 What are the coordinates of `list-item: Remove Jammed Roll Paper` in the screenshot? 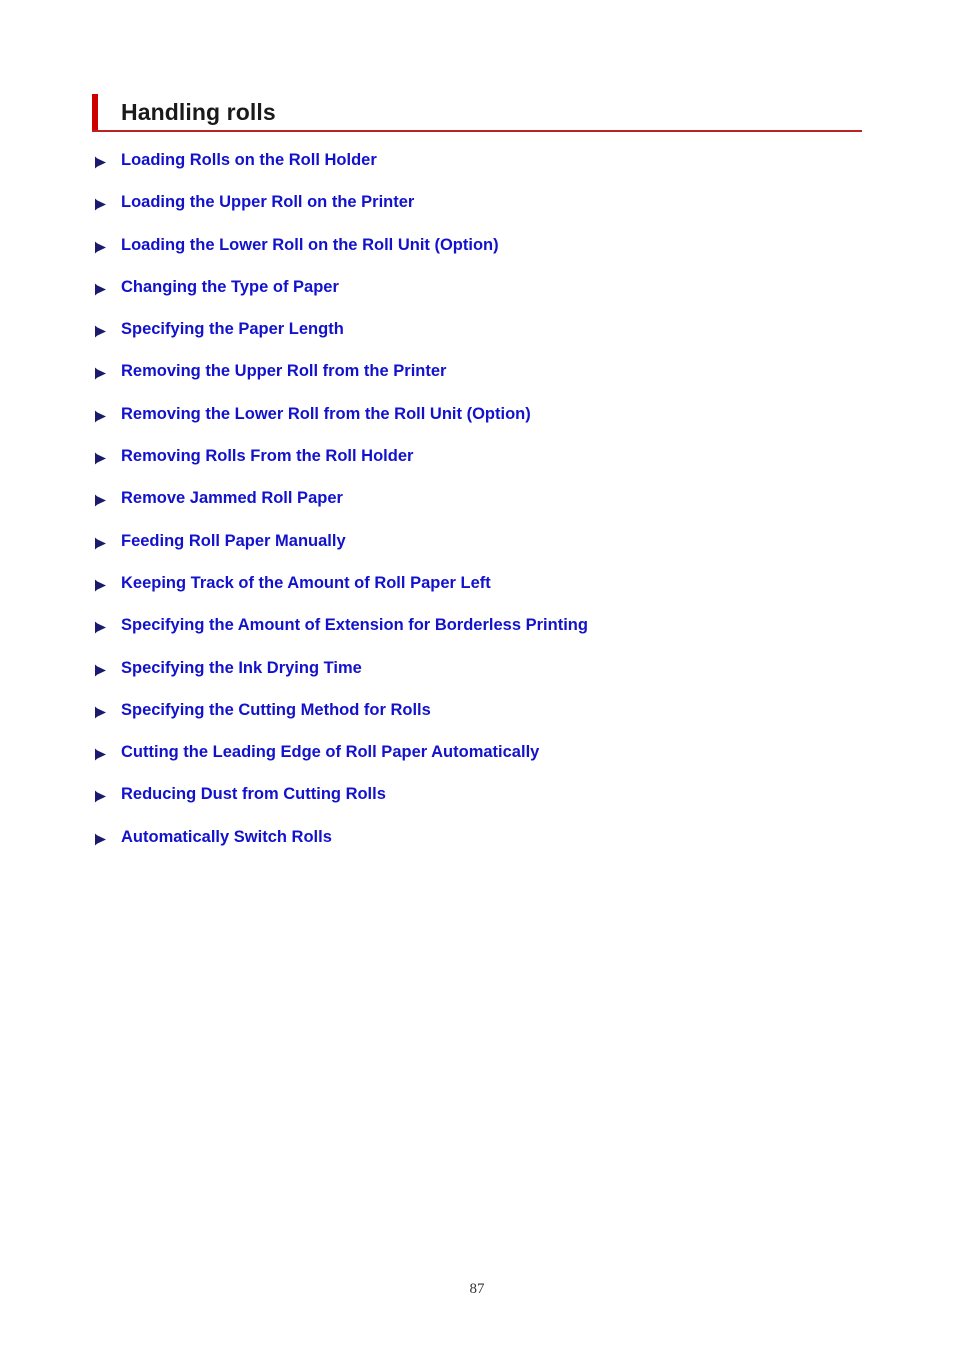 It's located at (502, 509).